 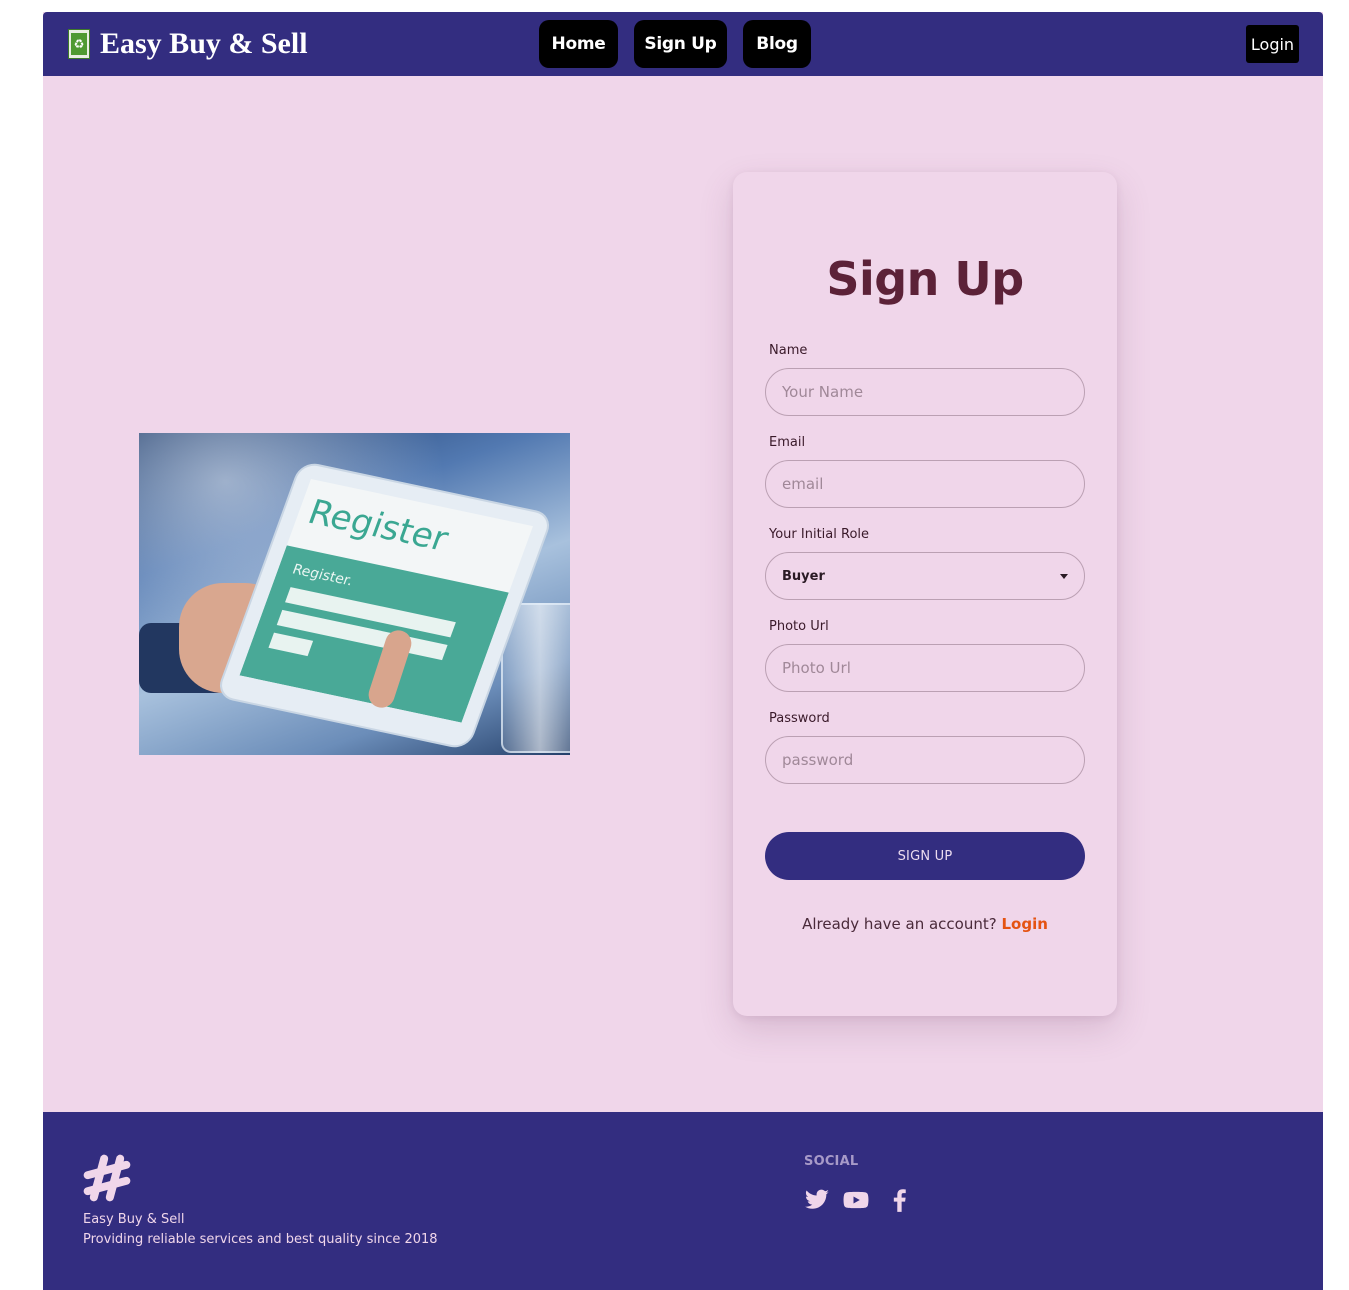 I want to click on signup-title: Sign Up, so click(x=925, y=279).